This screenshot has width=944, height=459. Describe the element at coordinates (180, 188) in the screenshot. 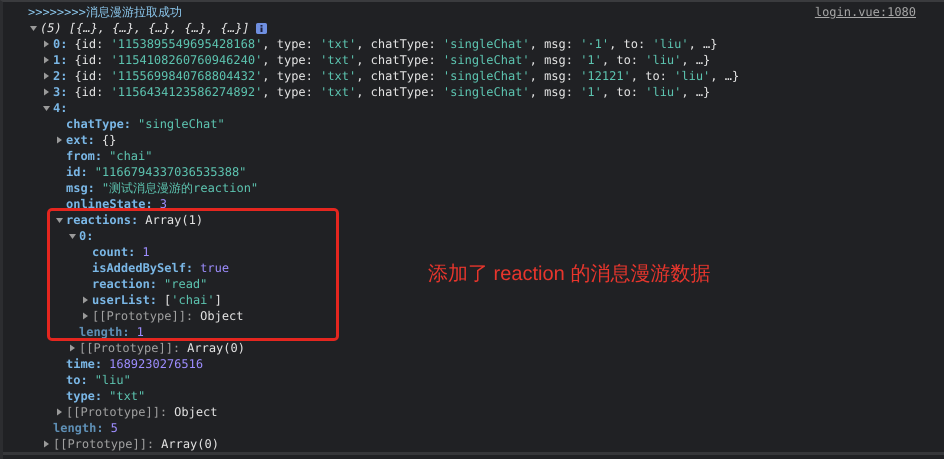

I see `property-value: "测试消息漫游的reaction"` at that location.